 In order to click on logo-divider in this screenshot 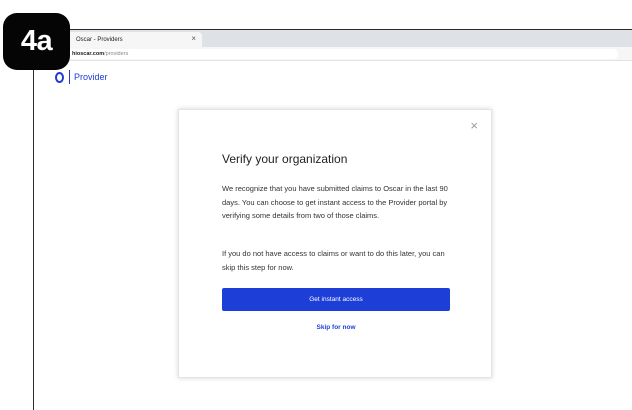, I will do `click(69, 77)`.